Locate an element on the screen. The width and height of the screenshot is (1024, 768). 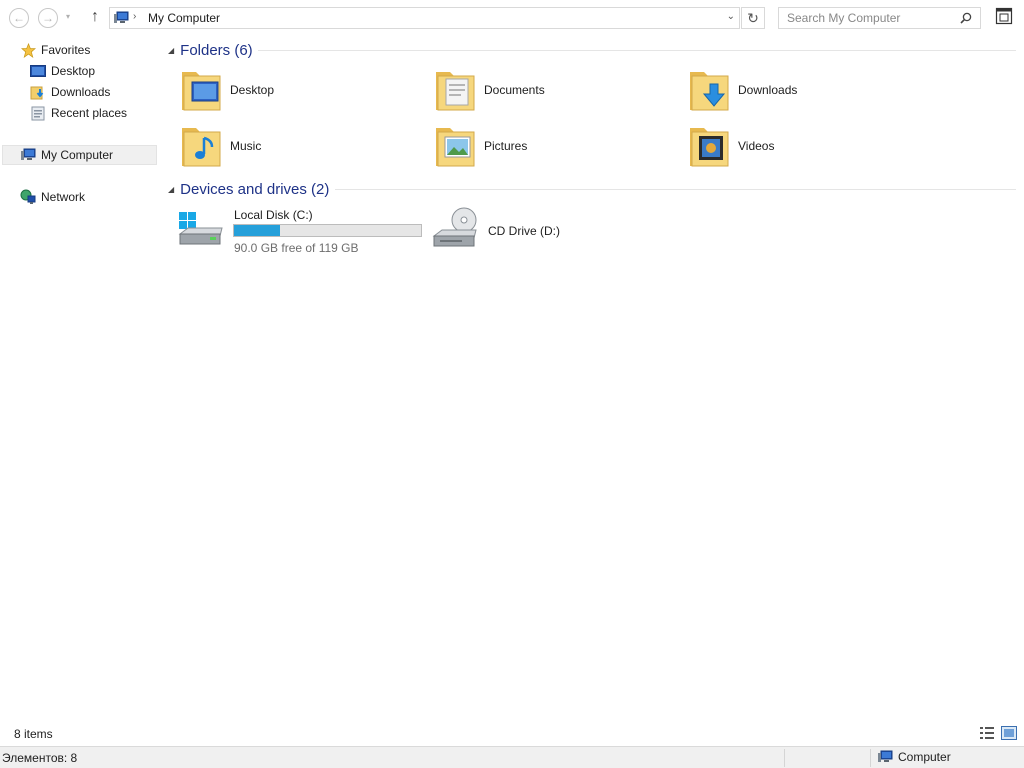
navigation-bar: ← → ▾ ↑ › My Computer ⌄ ↻ is located at coordinates (512, 18).